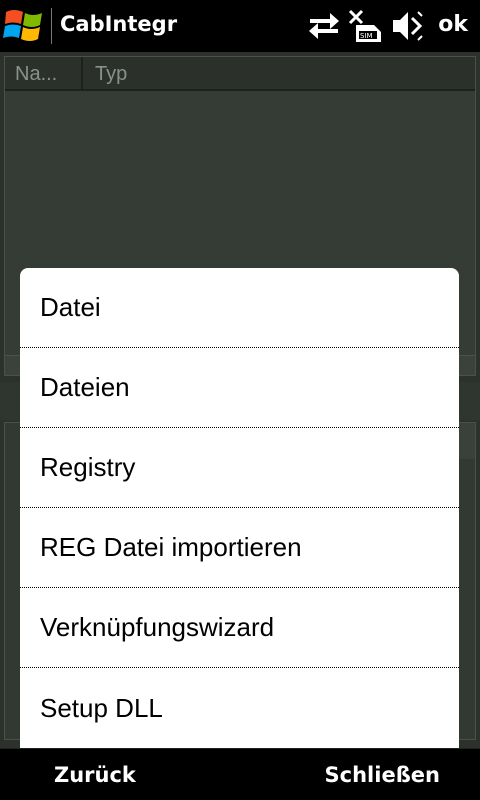 This screenshot has width=480, height=800. Describe the element at coordinates (239, 548) in the screenshot. I see `menu-item-reg-import: REG Datei importieren` at that location.